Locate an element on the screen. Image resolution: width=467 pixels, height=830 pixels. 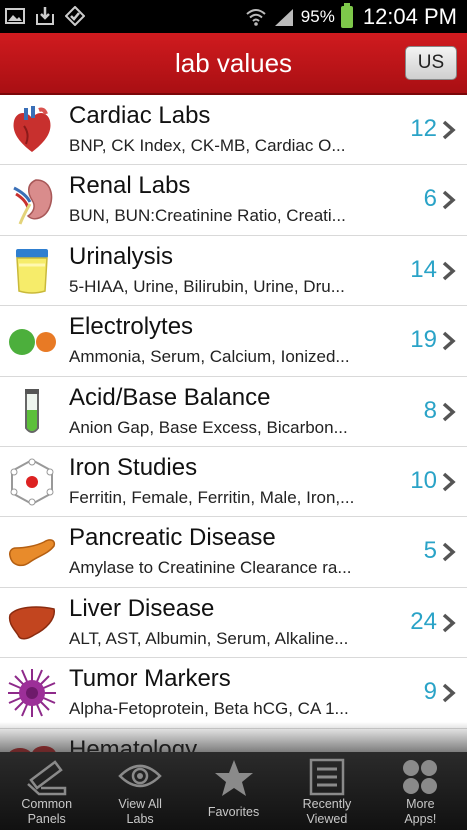
blood-cells-icon is located at coordinates (32, 748).